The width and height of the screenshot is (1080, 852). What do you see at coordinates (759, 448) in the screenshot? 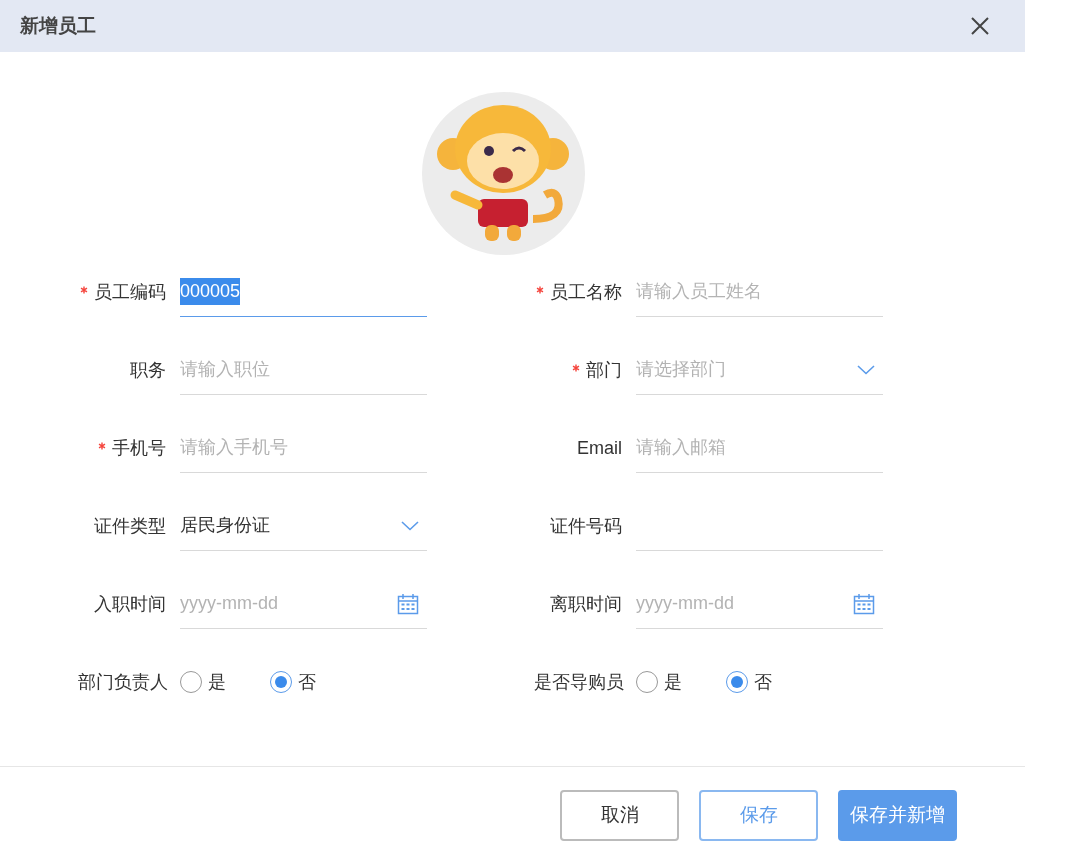
I see `input-field: 请输入邮箱` at bounding box center [759, 448].